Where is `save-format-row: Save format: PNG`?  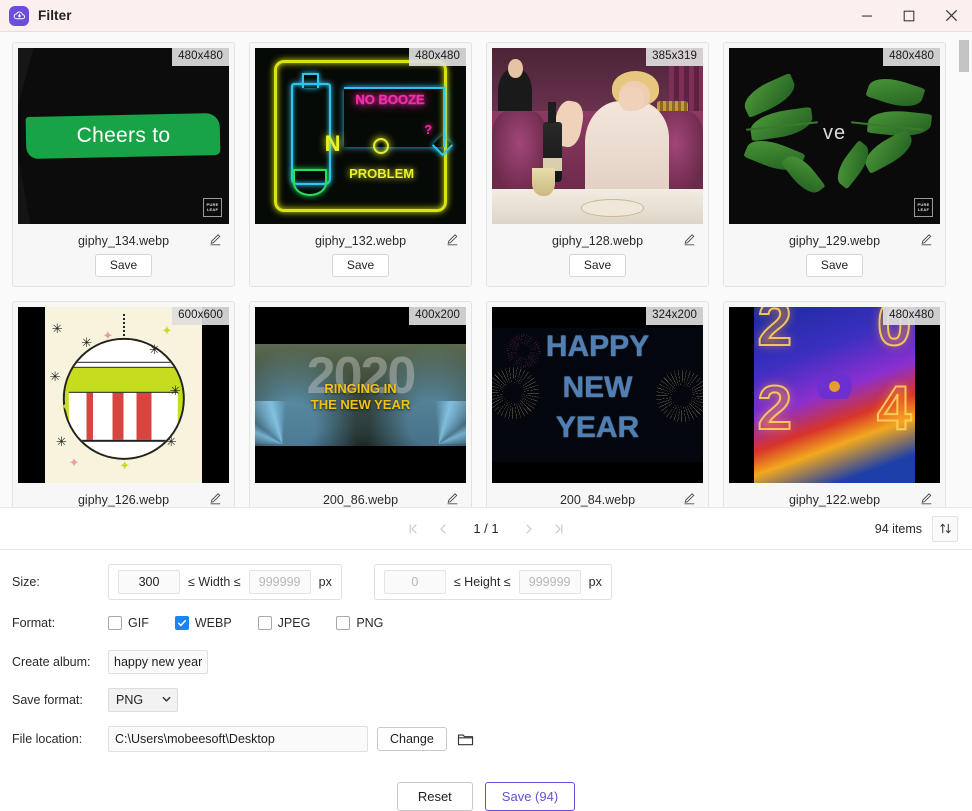
save-format-row: Save format: PNG is located at coordinates (486, 700).